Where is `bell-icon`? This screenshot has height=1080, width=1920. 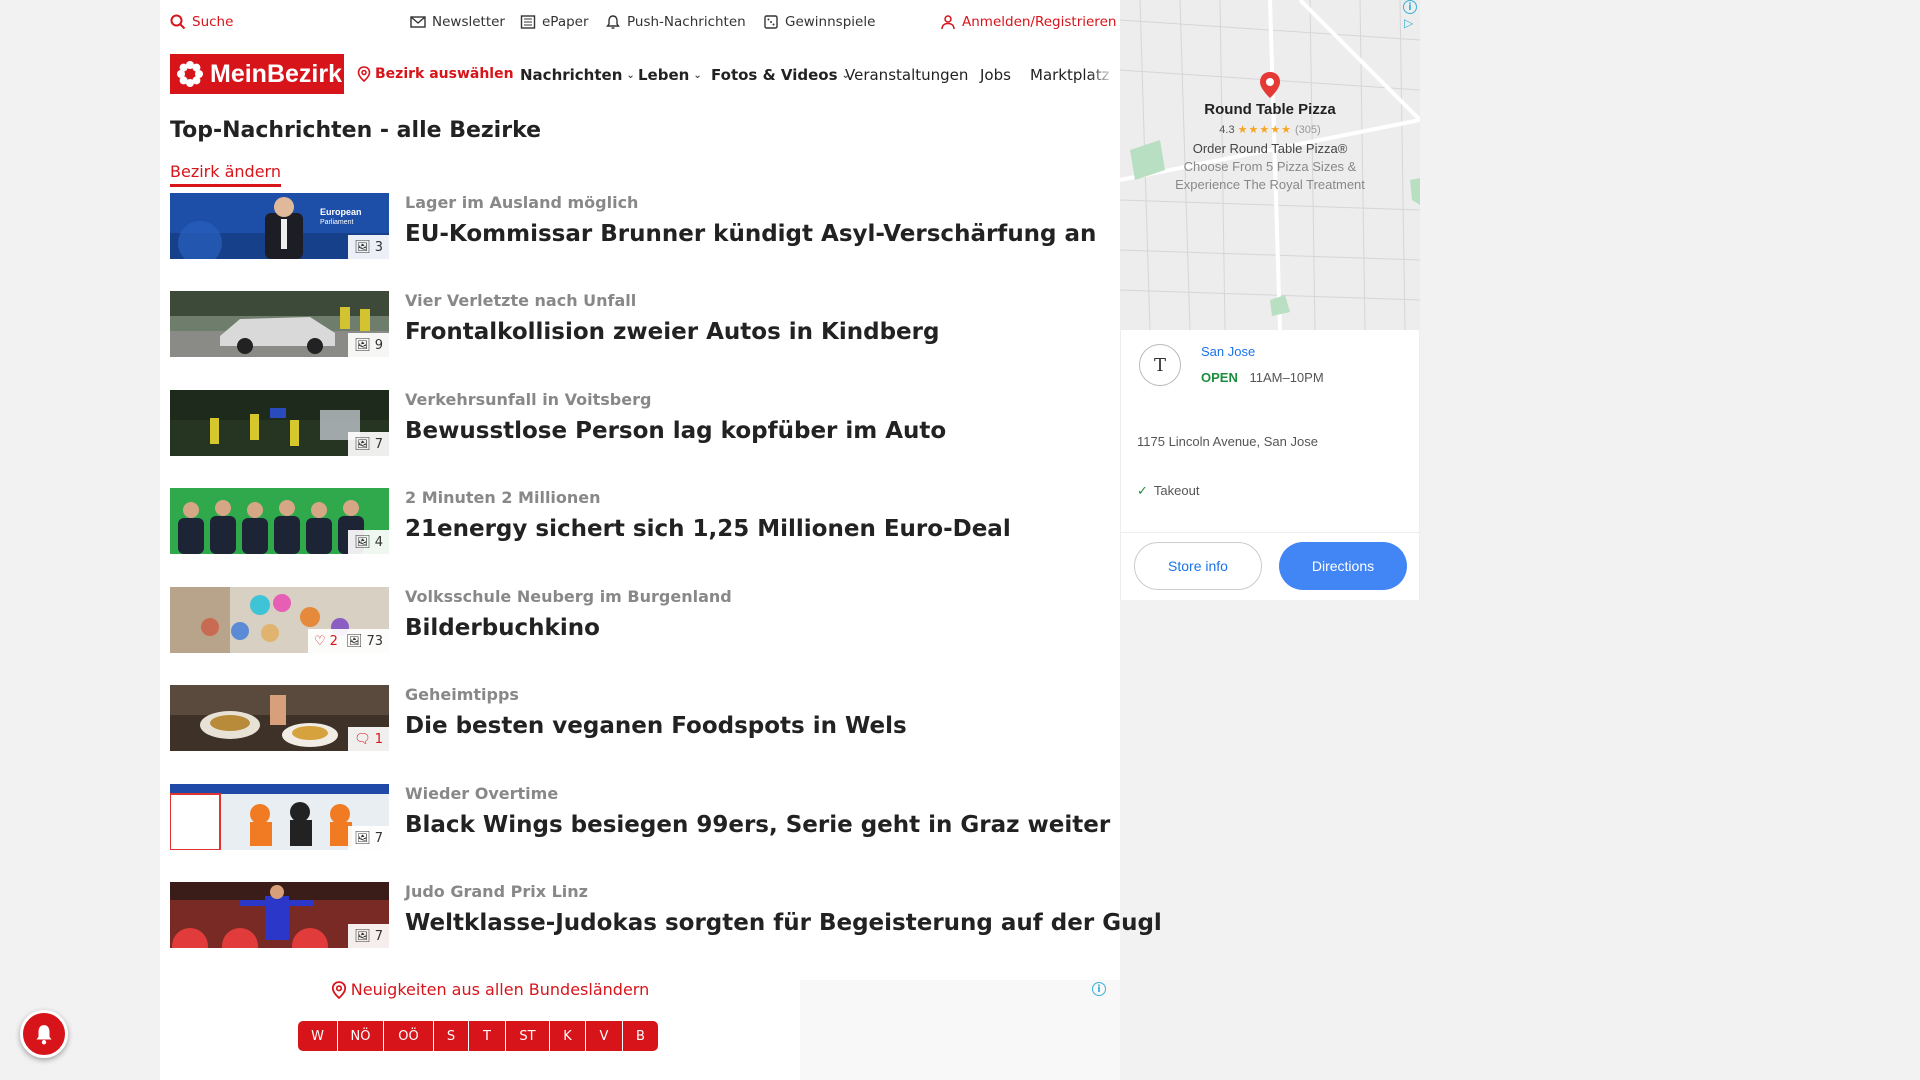
bell-icon is located at coordinates (44, 1035).